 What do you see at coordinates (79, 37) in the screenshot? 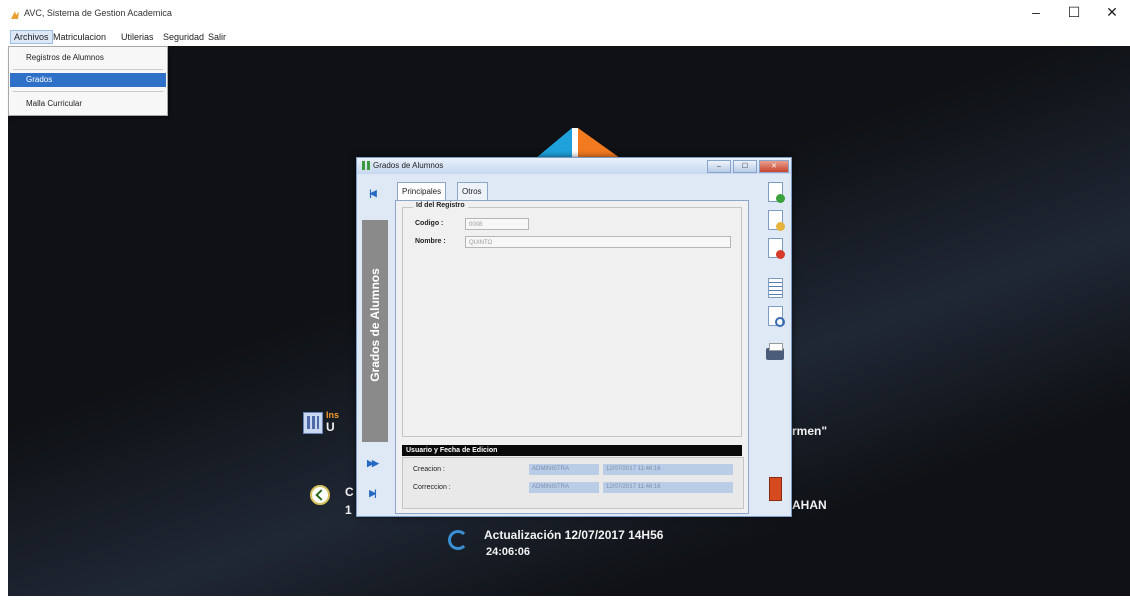
I see `menu-matriculacion: Matriculacion` at bounding box center [79, 37].